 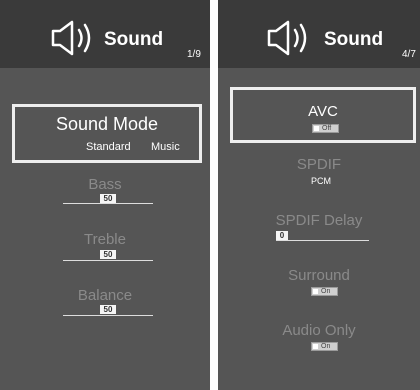 I want to click on spdif-delay-slider-track, so click(x=322, y=240).